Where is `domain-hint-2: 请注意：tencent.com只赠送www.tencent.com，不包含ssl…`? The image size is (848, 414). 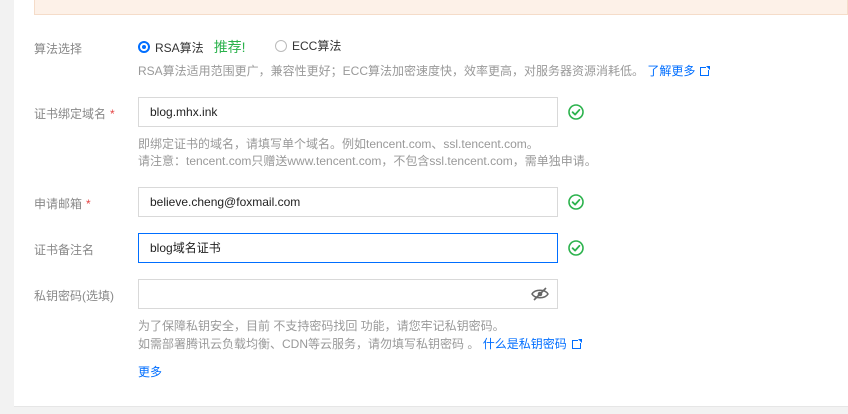
domain-hint-2: 请注意：tencent.com只赠送www.tencent.com，不包含ssl… is located at coordinates (367, 161).